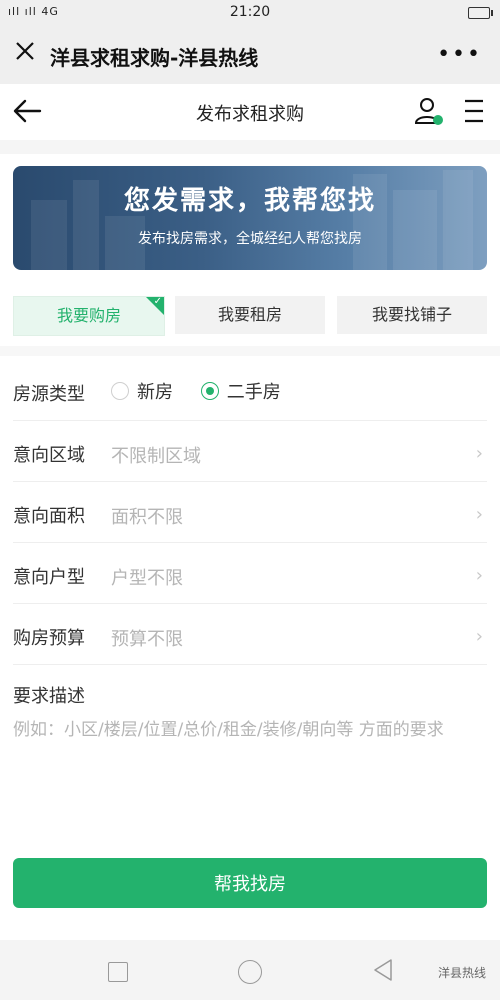 The width and height of the screenshot is (500, 1000). What do you see at coordinates (459, 54) in the screenshot?
I see `more-options-icon: •••` at bounding box center [459, 54].